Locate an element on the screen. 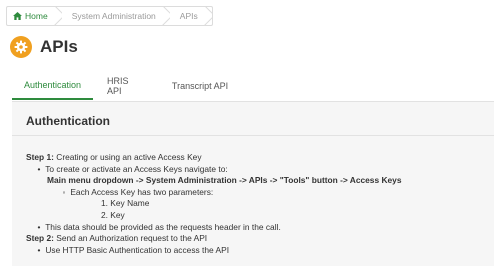 The image size is (494, 266). breadcrumb-apis: APIs is located at coordinates (187, 16).